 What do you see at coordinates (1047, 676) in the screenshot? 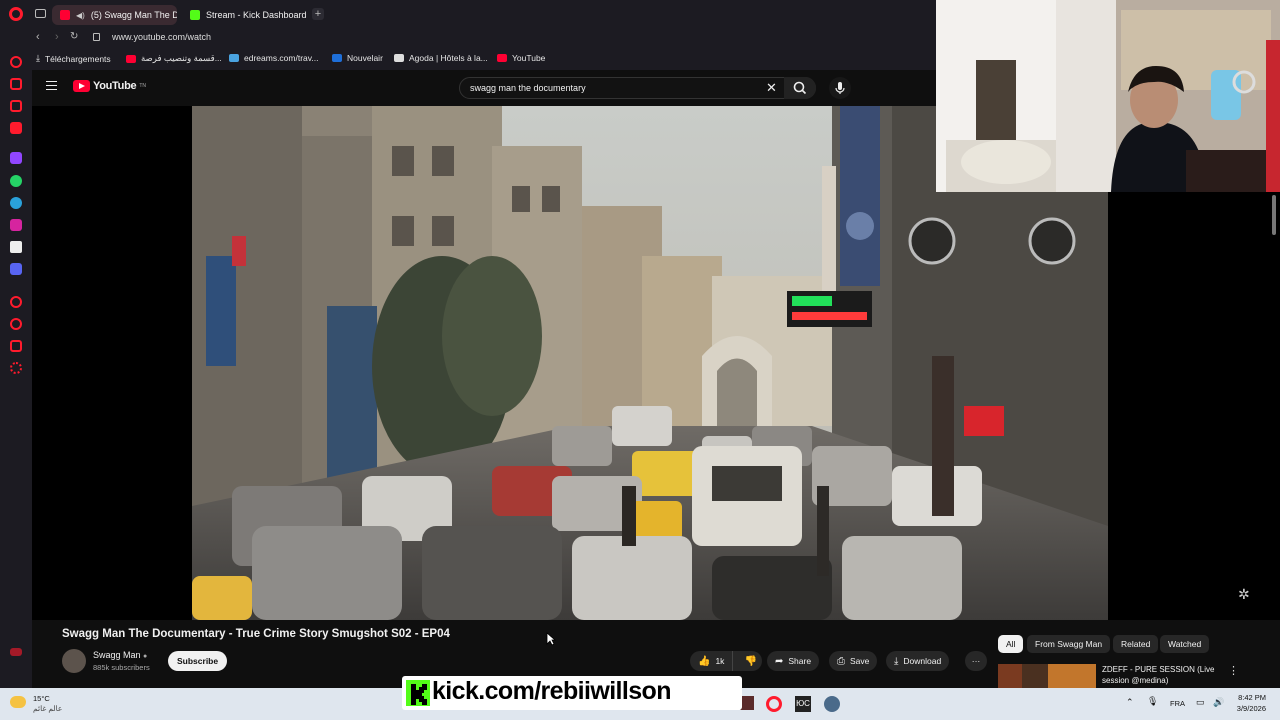
I see `recommendation-thumbnail` at bounding box center [1047, 676].